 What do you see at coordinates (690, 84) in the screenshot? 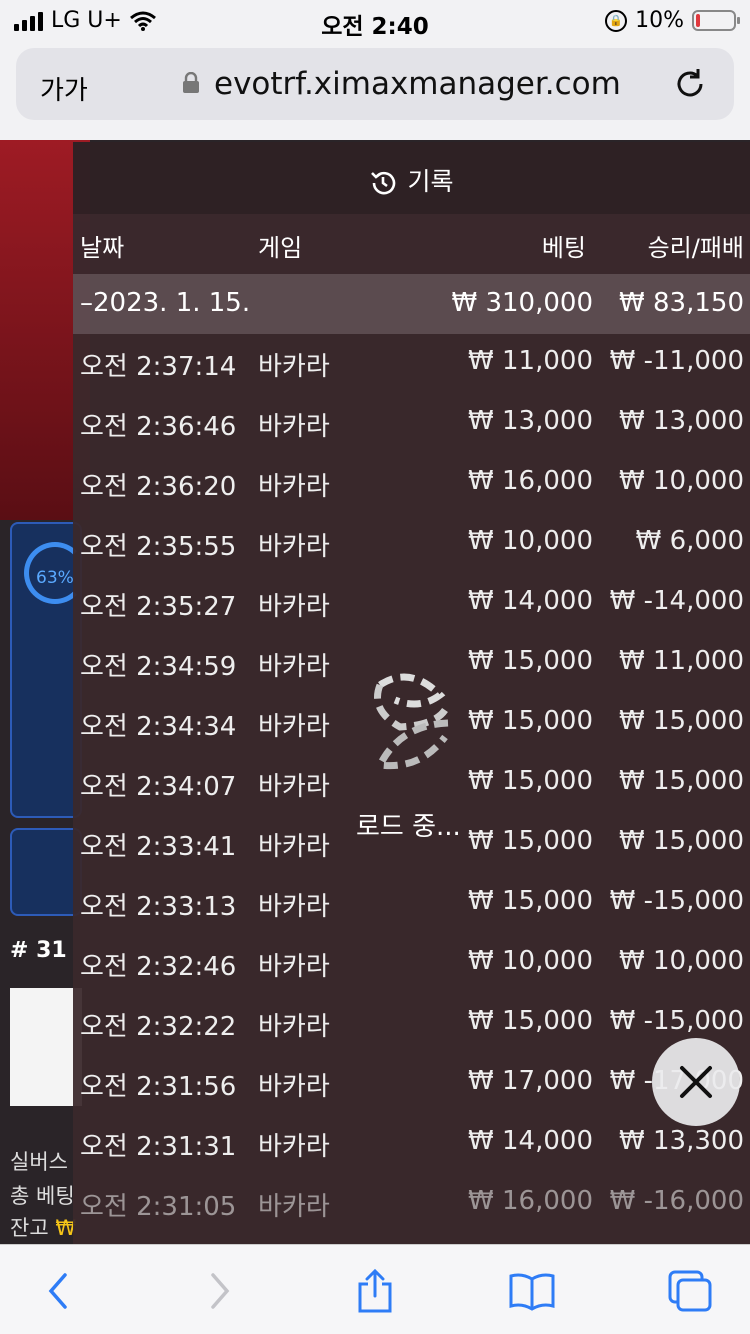
I see `reload-icon` at bounding box center [690, 84].